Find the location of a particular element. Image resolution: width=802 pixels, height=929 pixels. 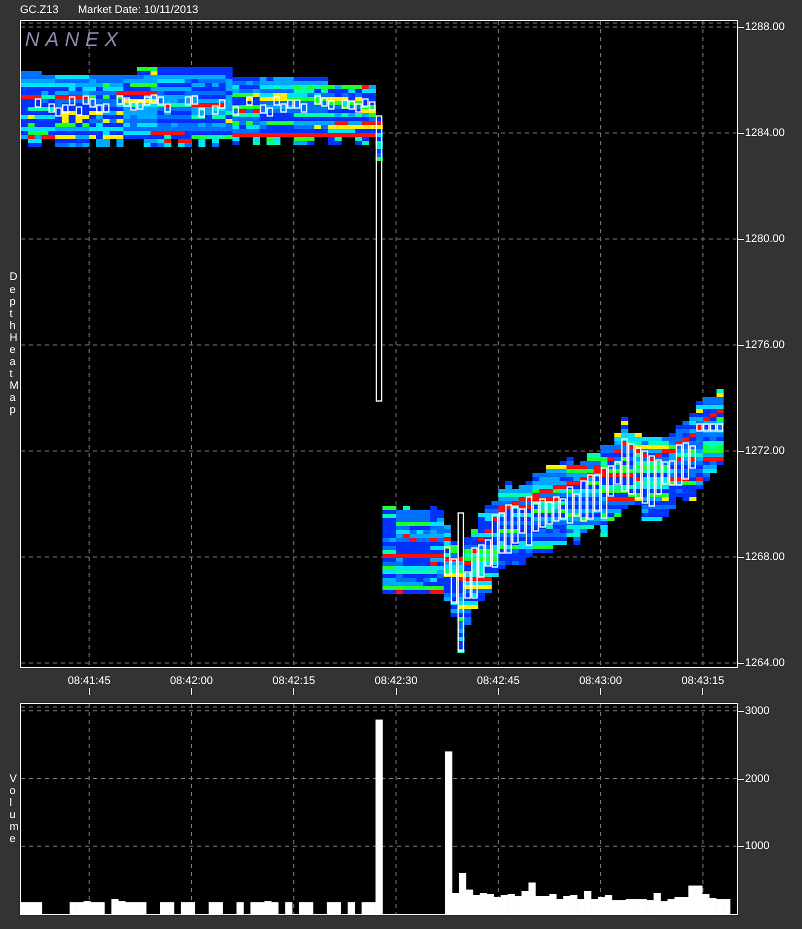

axis-label: 08:42:15 is located at coordinates (294, 685).